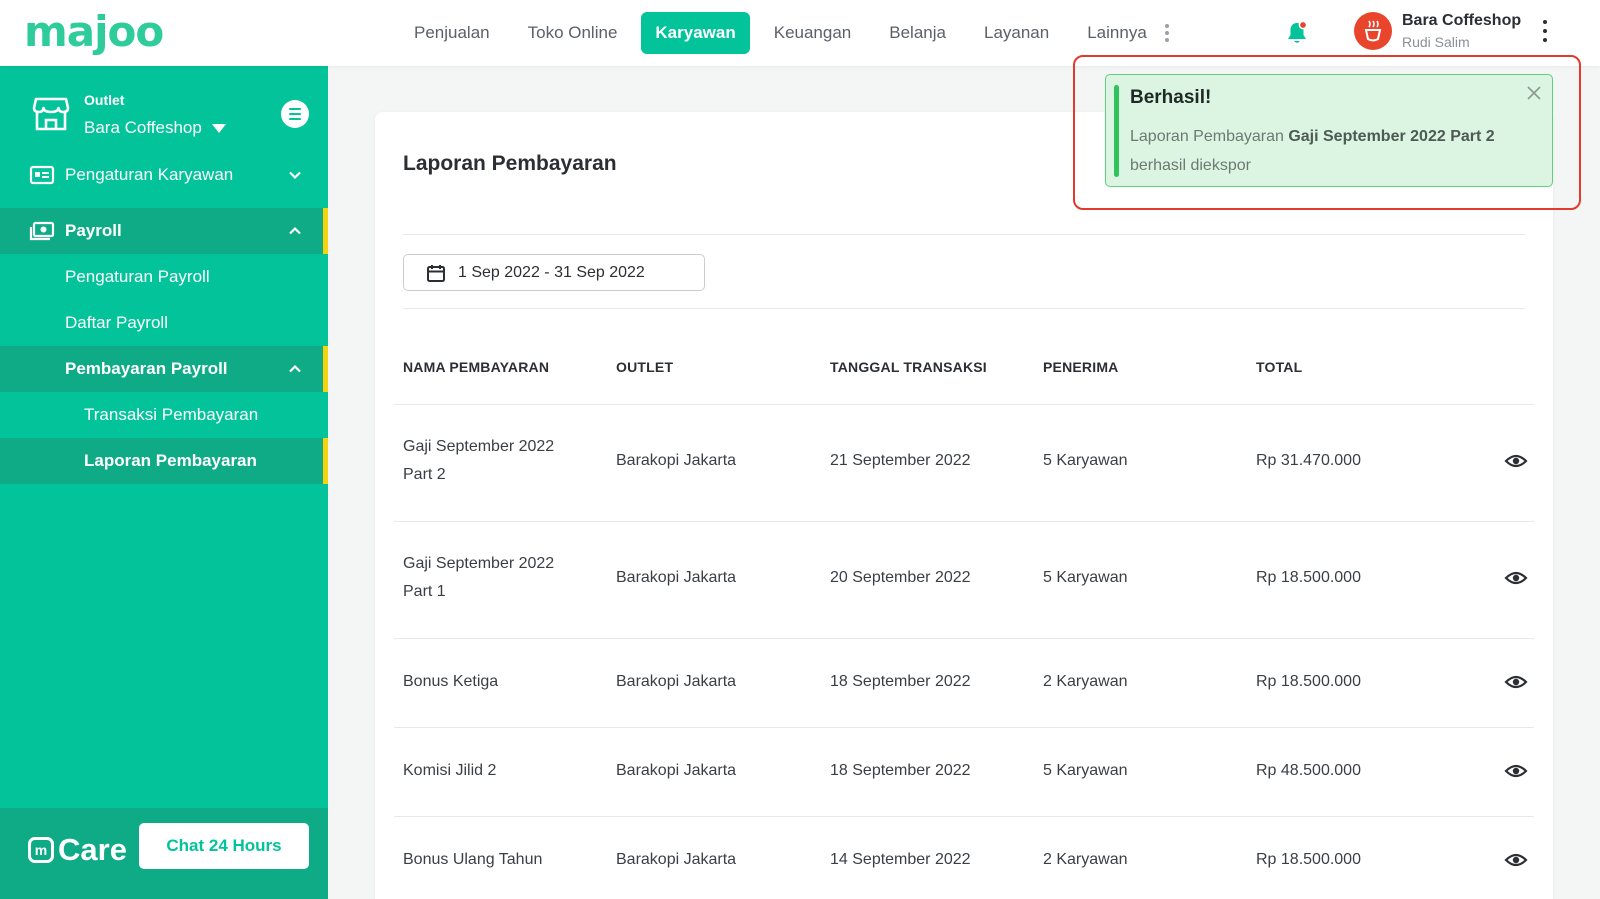 The width and height of the screenshot is (1600, 899). I want to click on notification-bell-icon, so click(1297, 33).